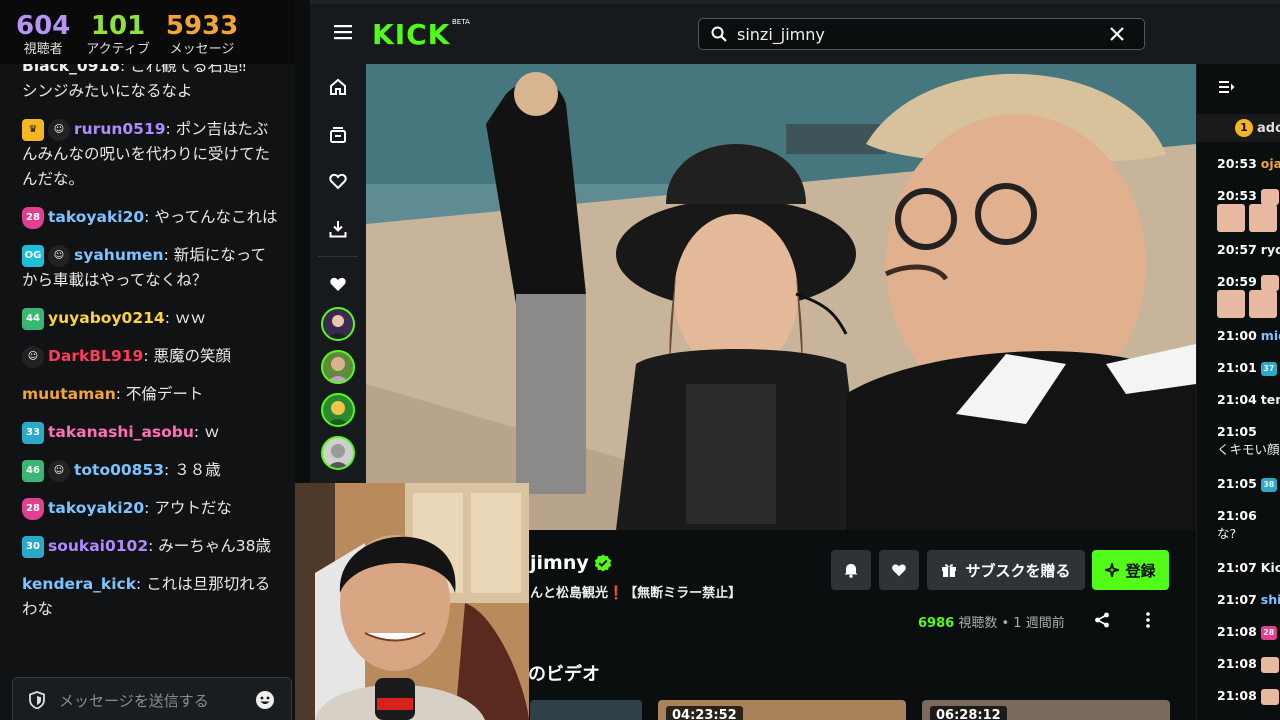 This screenshot has height=720, width=1280. I want to click on chat-username: yuyaboy0214, so click(106, 318).